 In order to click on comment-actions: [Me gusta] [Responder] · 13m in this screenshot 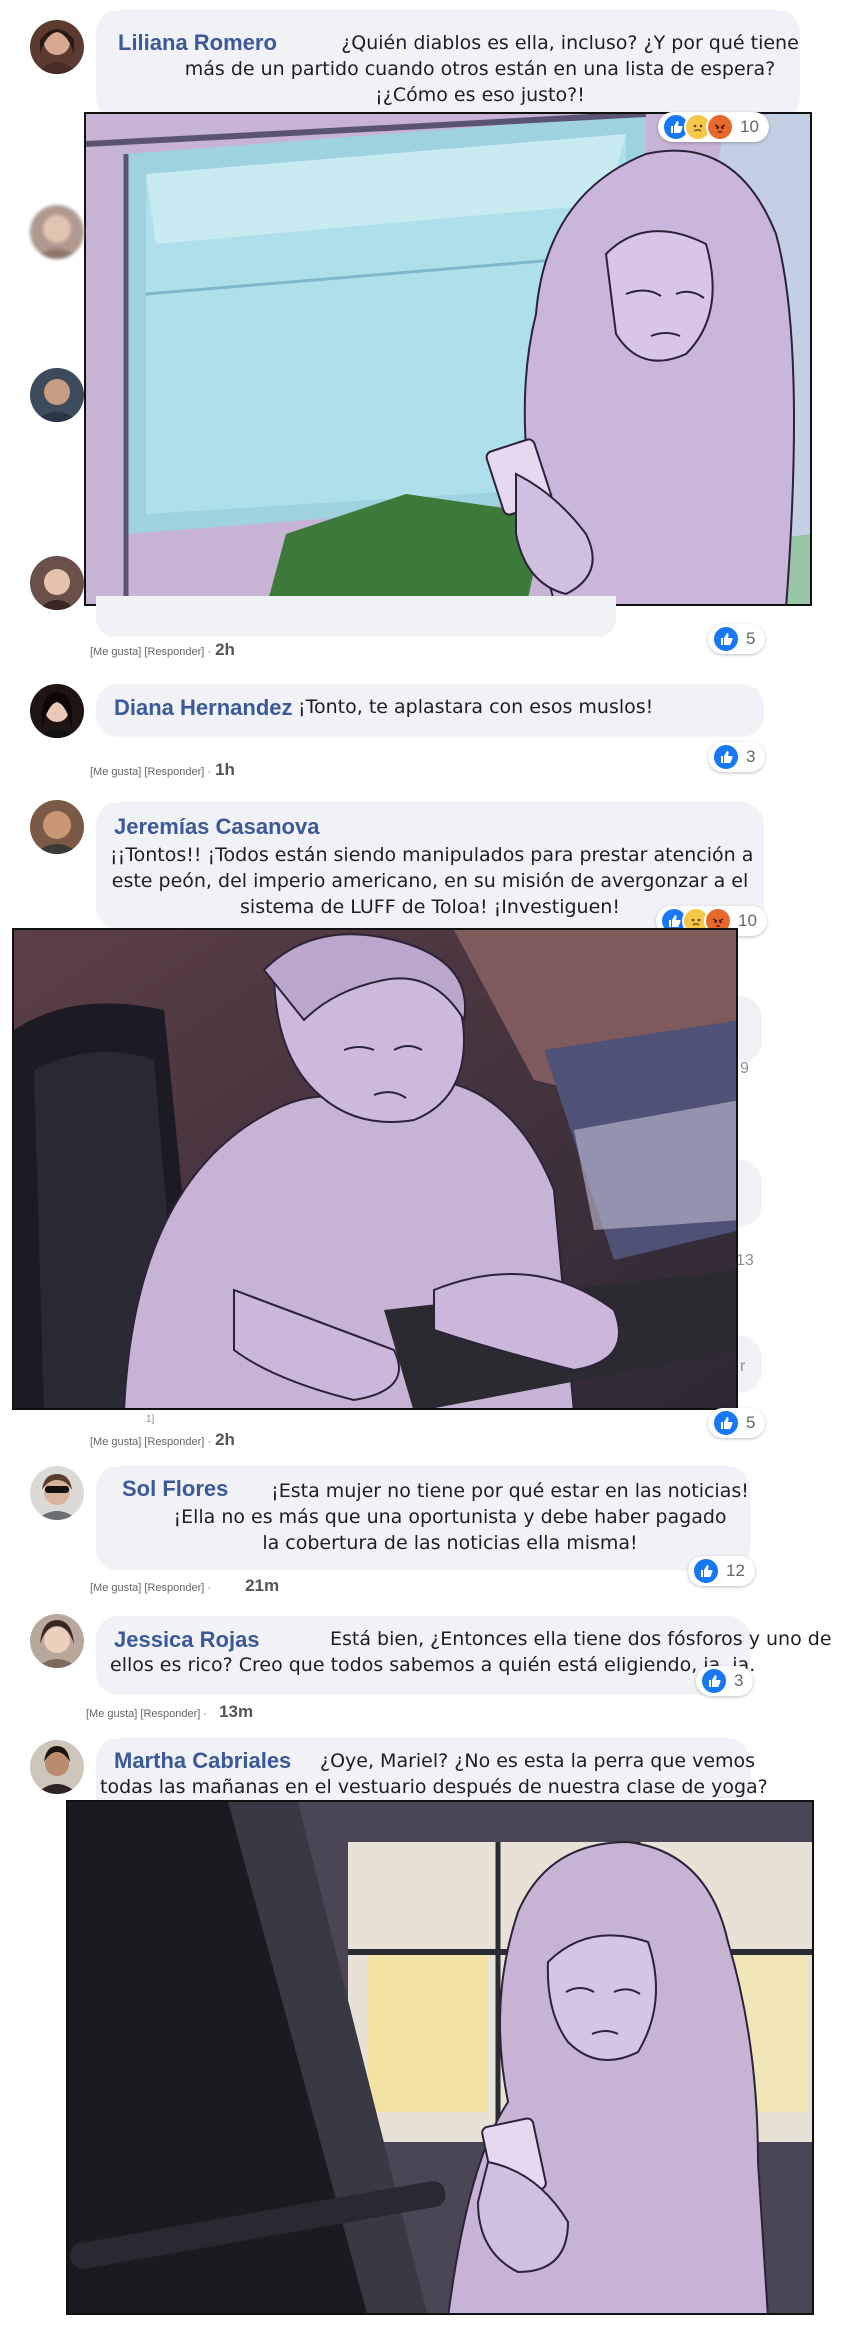, I will do `click(169, 1712)`.